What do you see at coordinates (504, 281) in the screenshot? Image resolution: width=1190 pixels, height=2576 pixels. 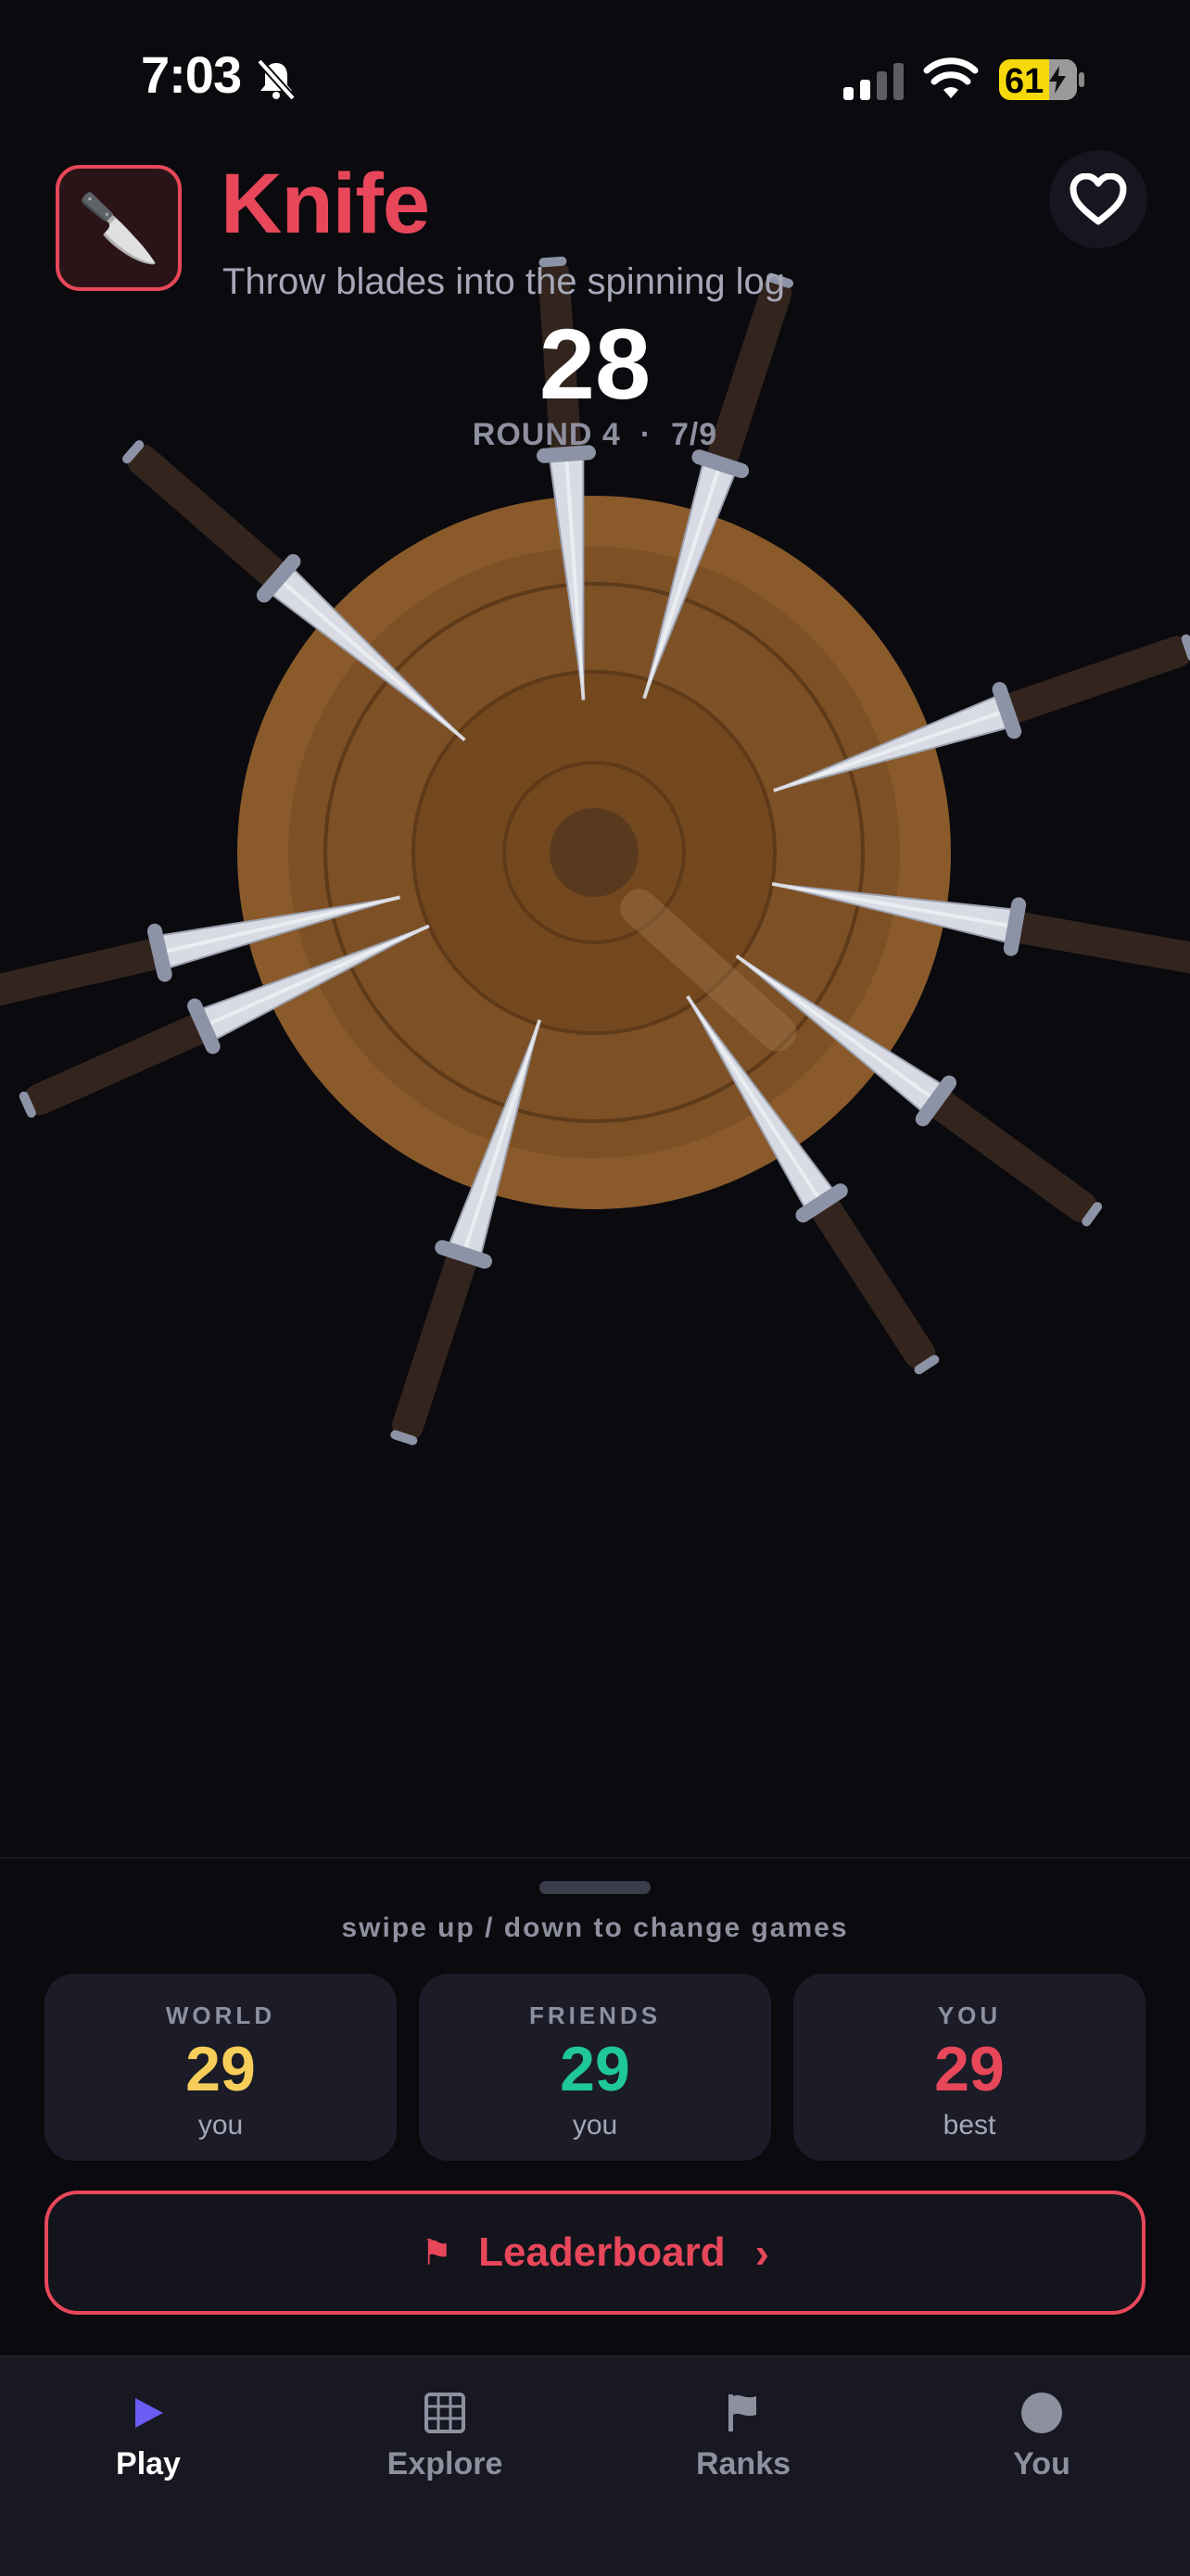 I see `app-subtitle: Throw blades into the spinning log` at bounding box center [504, 281].